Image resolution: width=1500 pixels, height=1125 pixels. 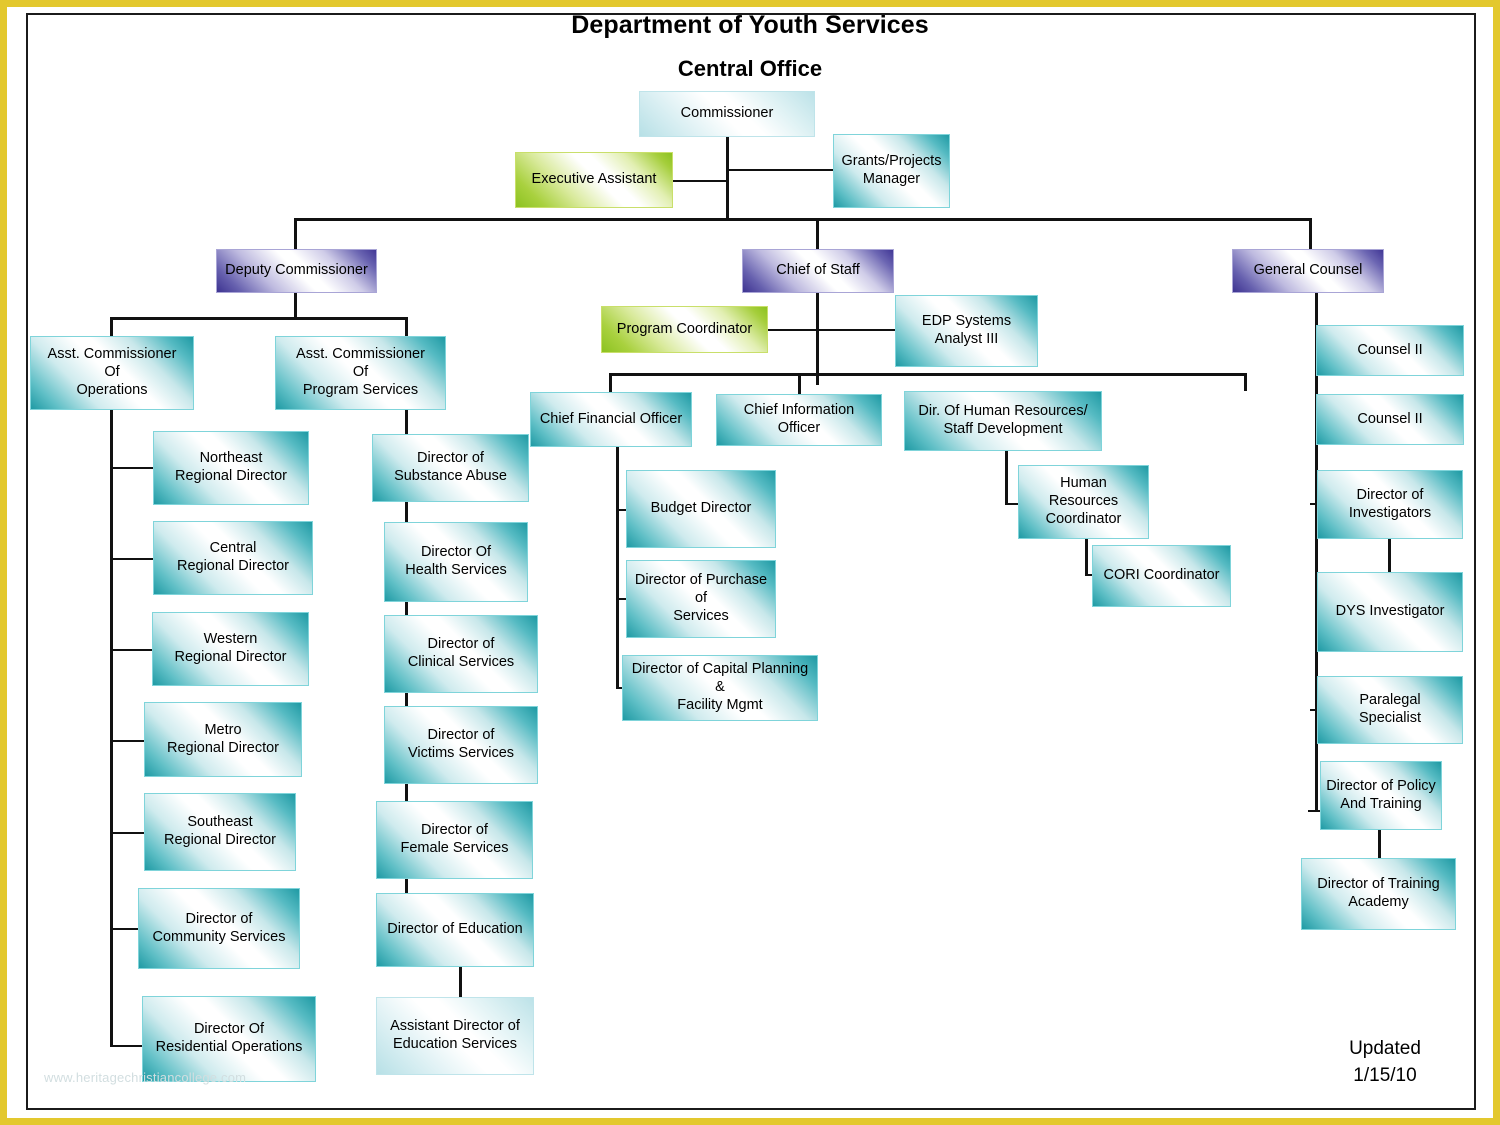 I want to click on node-label: Executive Assistant, so click(x=594, y=179).